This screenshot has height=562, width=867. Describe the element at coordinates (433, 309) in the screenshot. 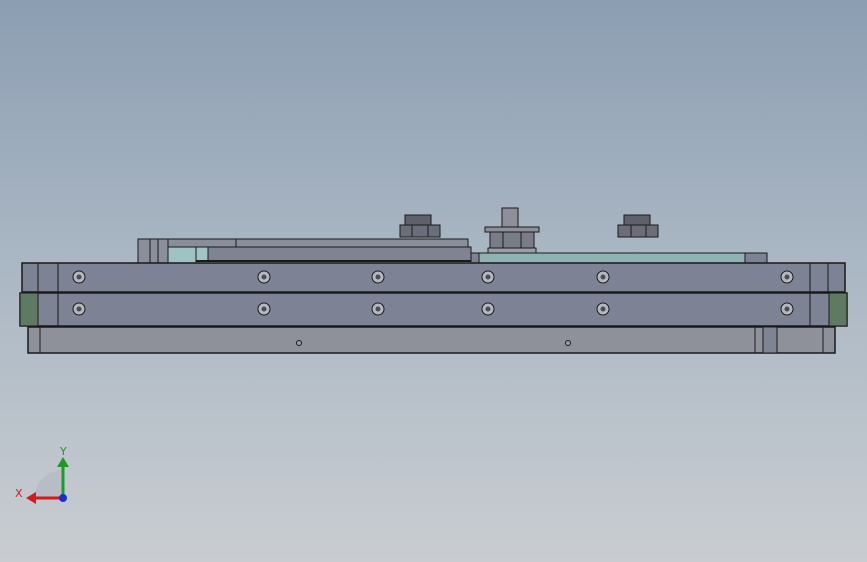

I see `middle-rail-plate` at that location.